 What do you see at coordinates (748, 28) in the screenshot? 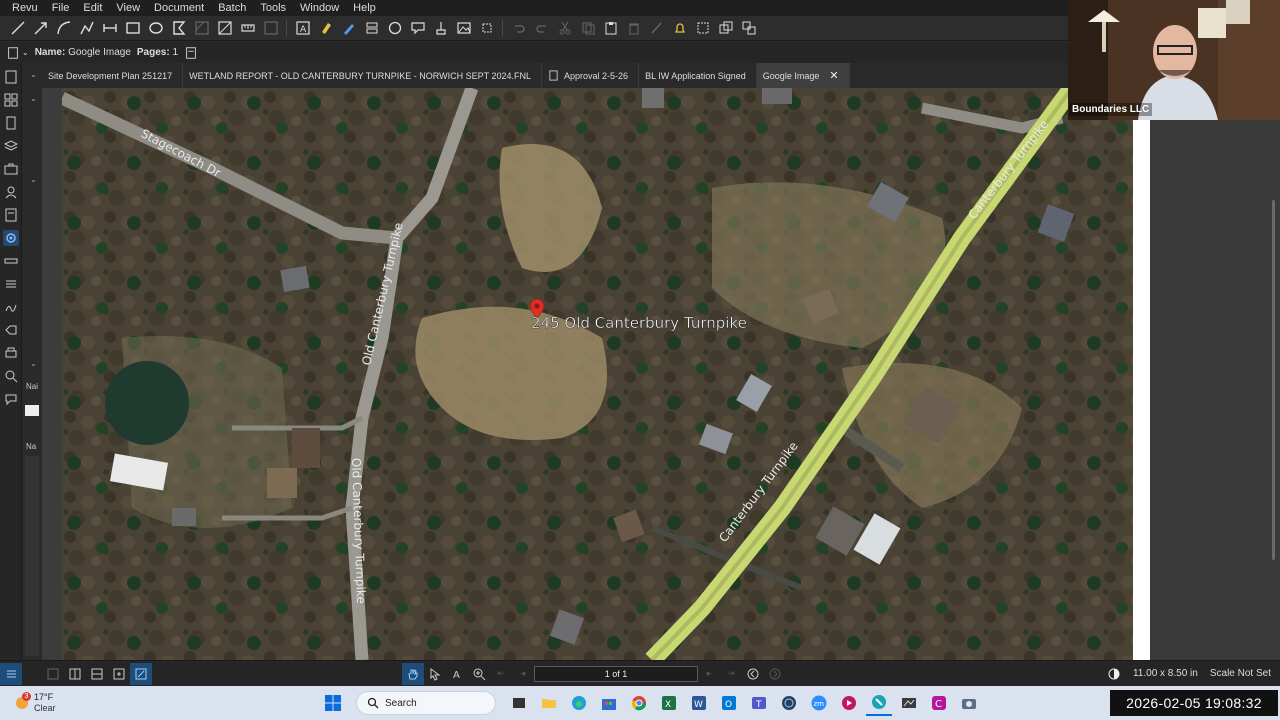
I see `ungroup-button` at bounding box center [748, 28].